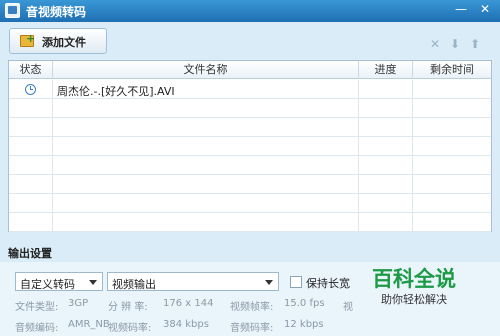 This screenshot has height=336, width=500. I want to click on audio-bitrate-label: 音频码率:, so click(252, 328).